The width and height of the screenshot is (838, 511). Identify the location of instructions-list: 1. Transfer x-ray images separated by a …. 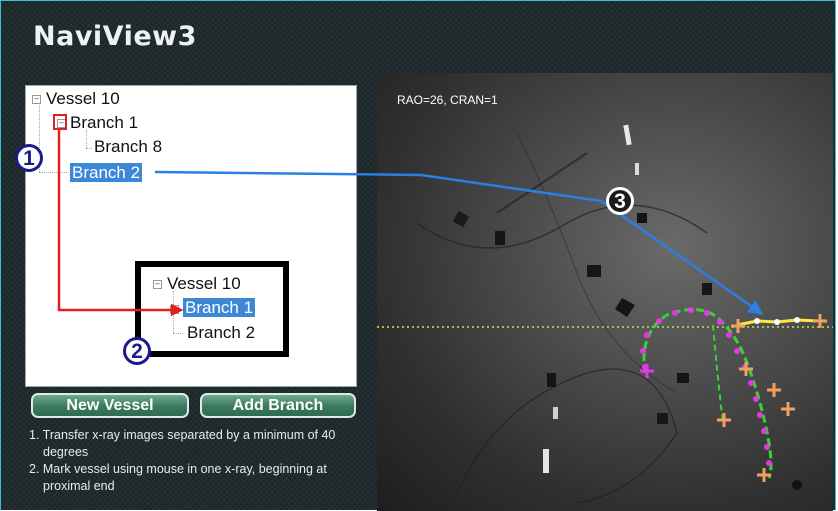
(199, 461).